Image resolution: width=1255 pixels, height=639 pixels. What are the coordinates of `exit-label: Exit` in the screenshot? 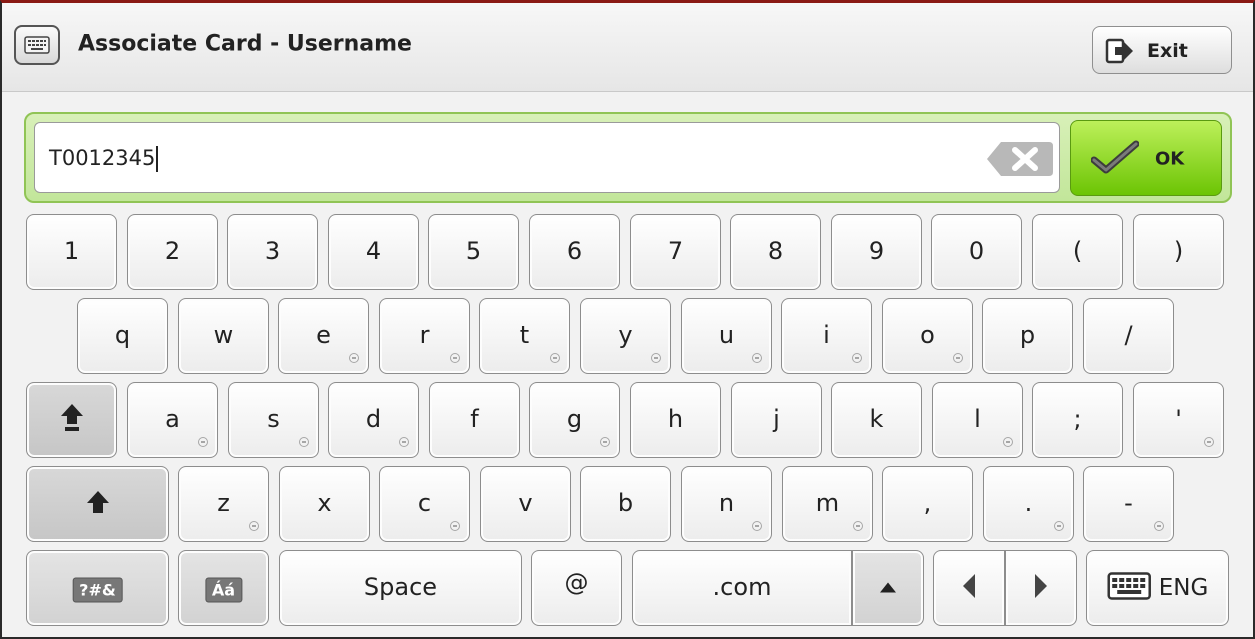 It's located at (1167, 51).